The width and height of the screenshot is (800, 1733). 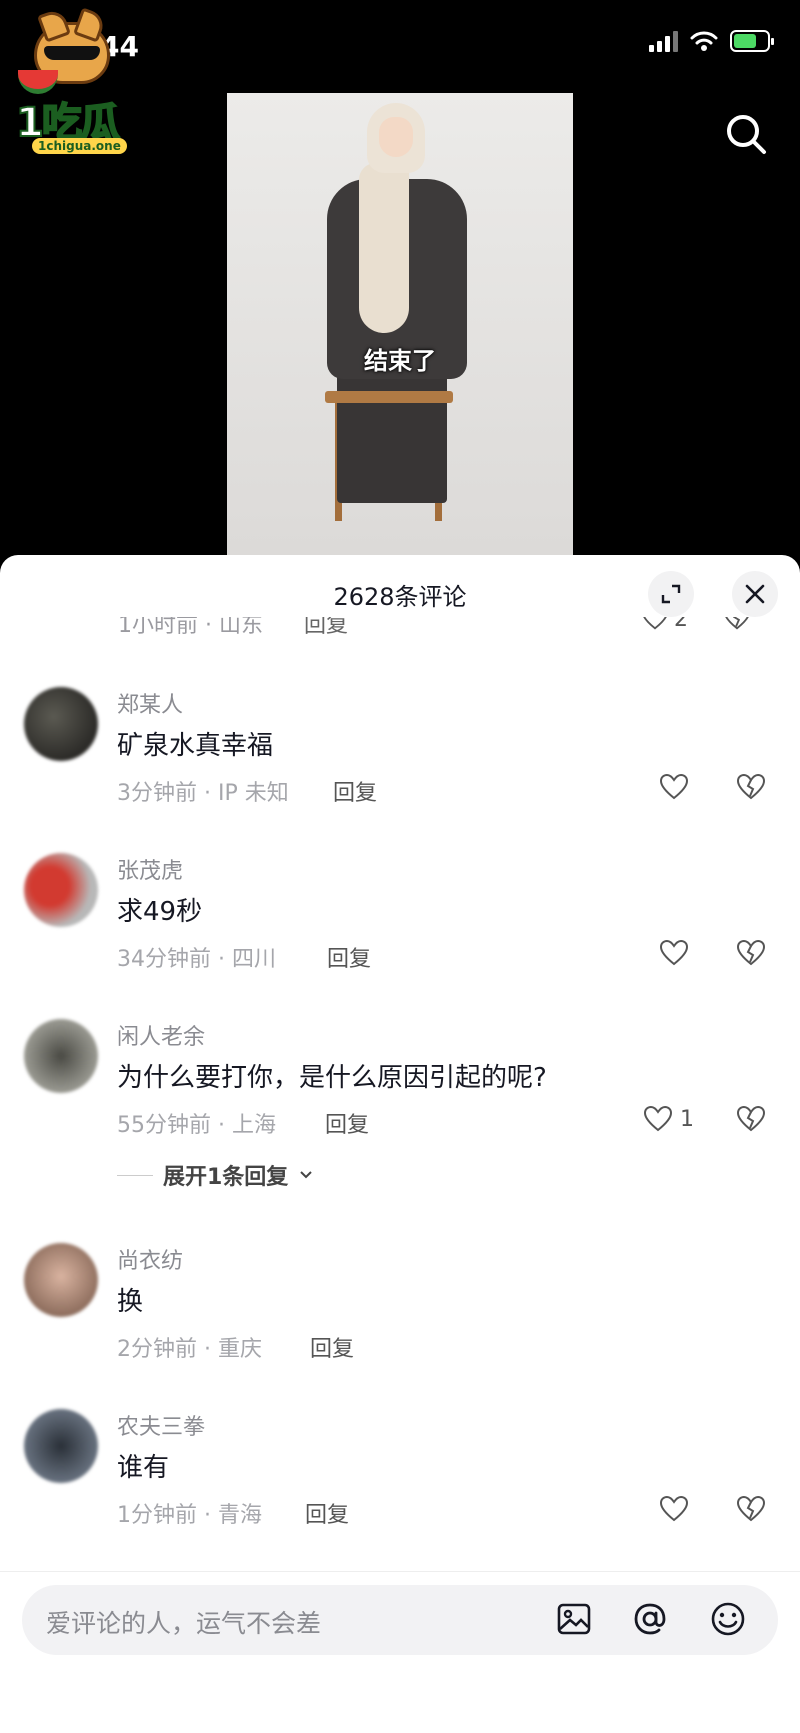 I want to click on comment-author: 张茂虎, so click(x=150, y=869).